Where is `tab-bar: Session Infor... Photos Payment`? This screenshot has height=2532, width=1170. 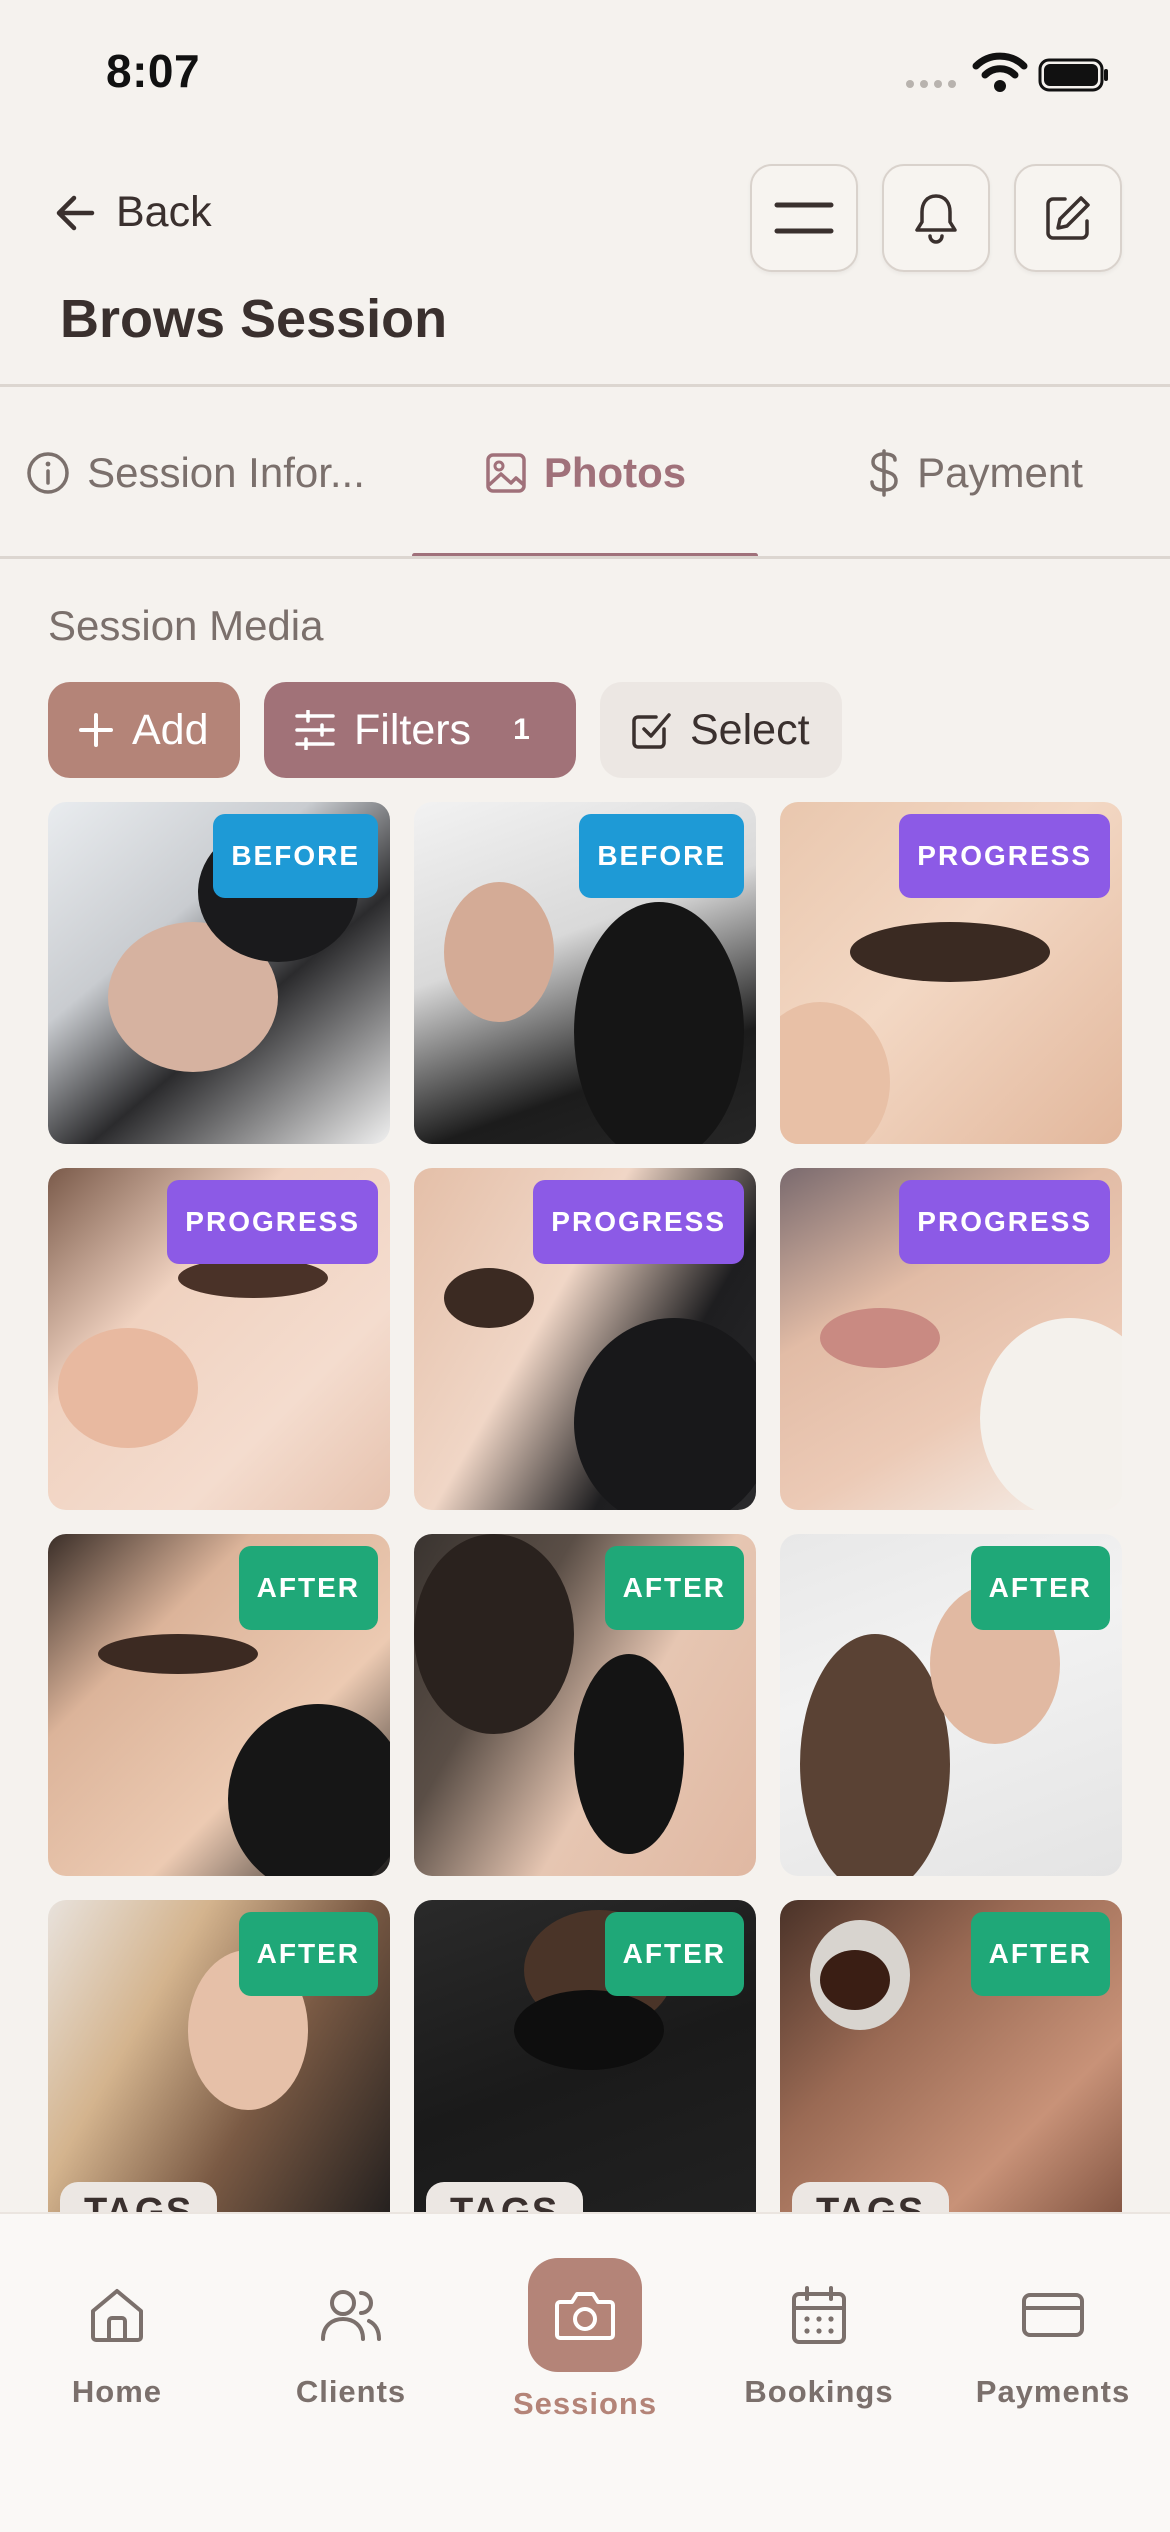 tab-bar: Session Infor... Photos Payment is located at coordinates (585, 473).